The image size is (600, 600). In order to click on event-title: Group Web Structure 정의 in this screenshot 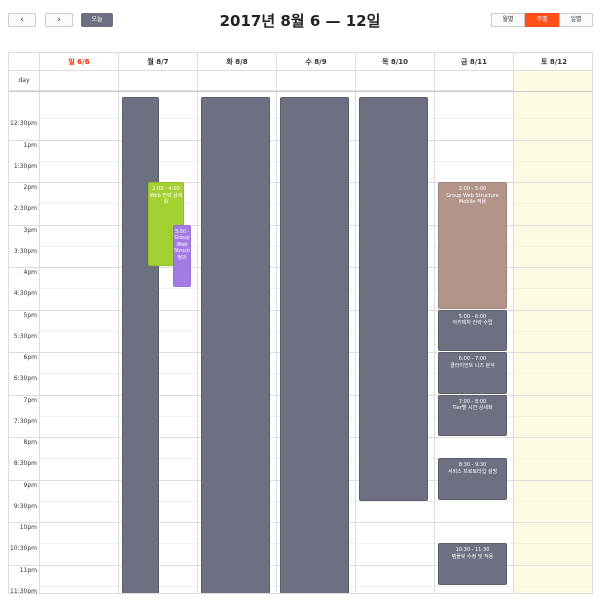, I will do `click(182, 248)`.